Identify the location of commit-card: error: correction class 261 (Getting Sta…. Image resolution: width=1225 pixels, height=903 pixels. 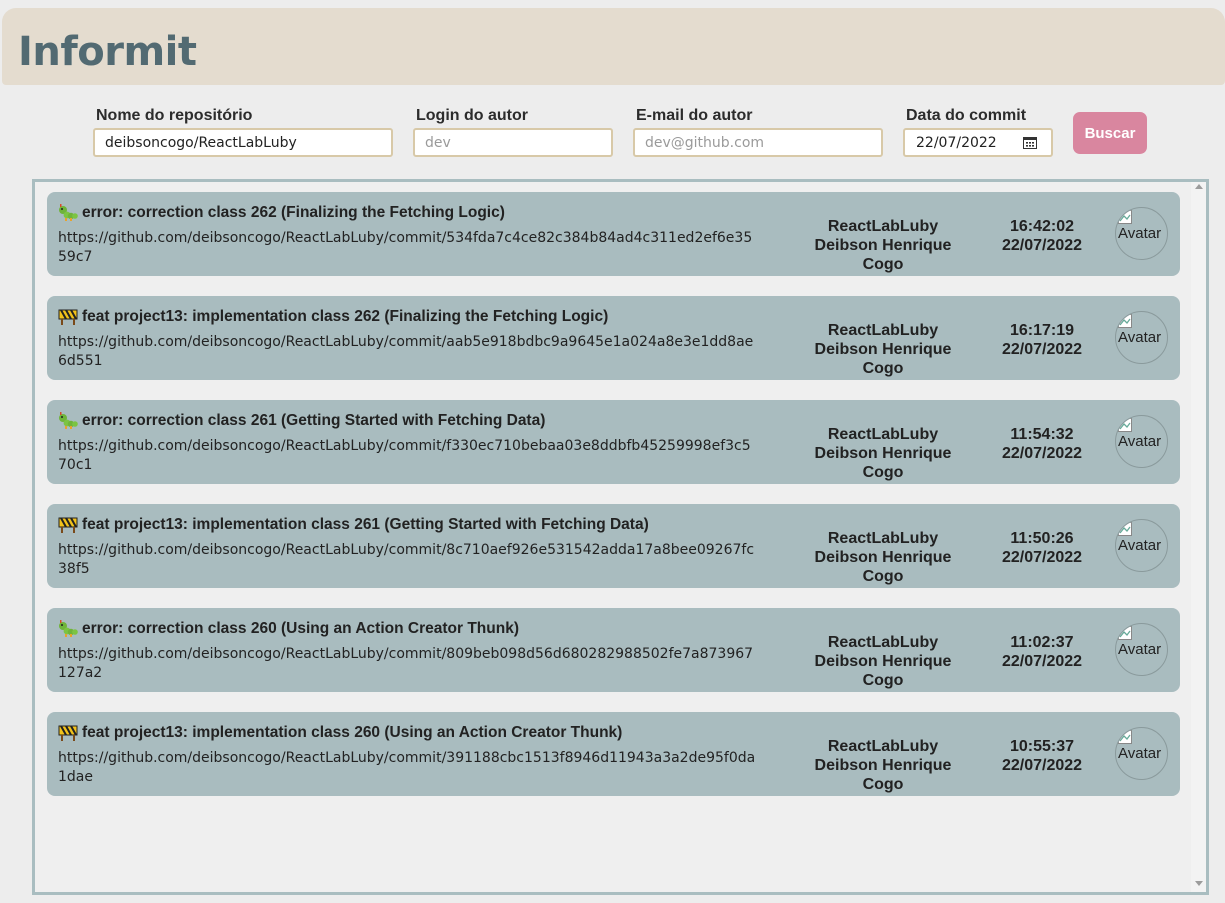
(613, 442).